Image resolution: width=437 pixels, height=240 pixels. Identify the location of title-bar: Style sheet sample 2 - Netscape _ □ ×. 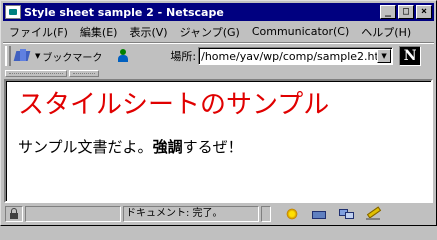
(218, 12).